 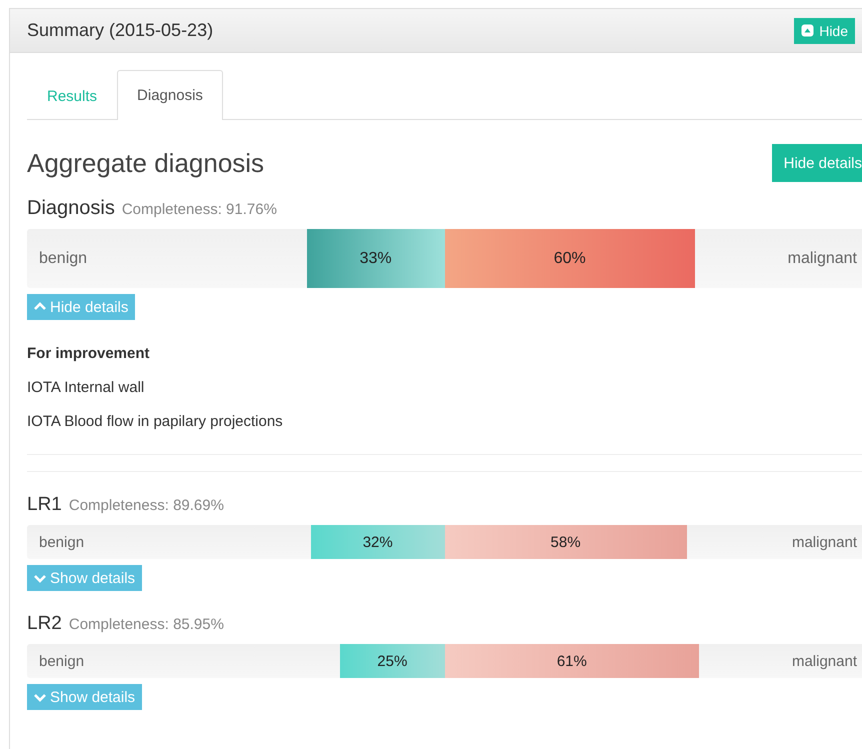 I want to click on model-name: LR2, so click(x=44, y=624).